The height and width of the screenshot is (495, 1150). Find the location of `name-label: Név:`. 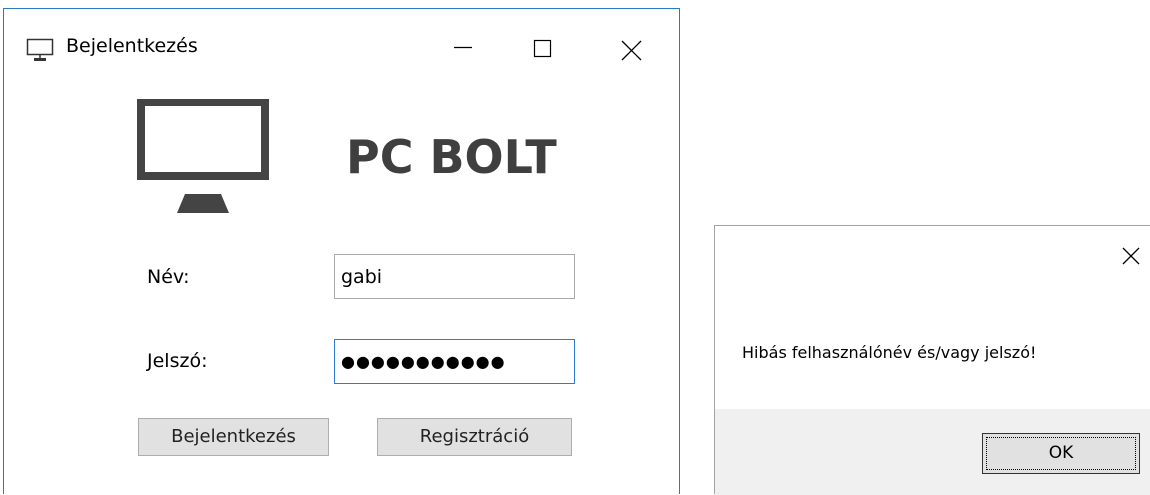

name-label: Név: is located at coordinates (168, 277).